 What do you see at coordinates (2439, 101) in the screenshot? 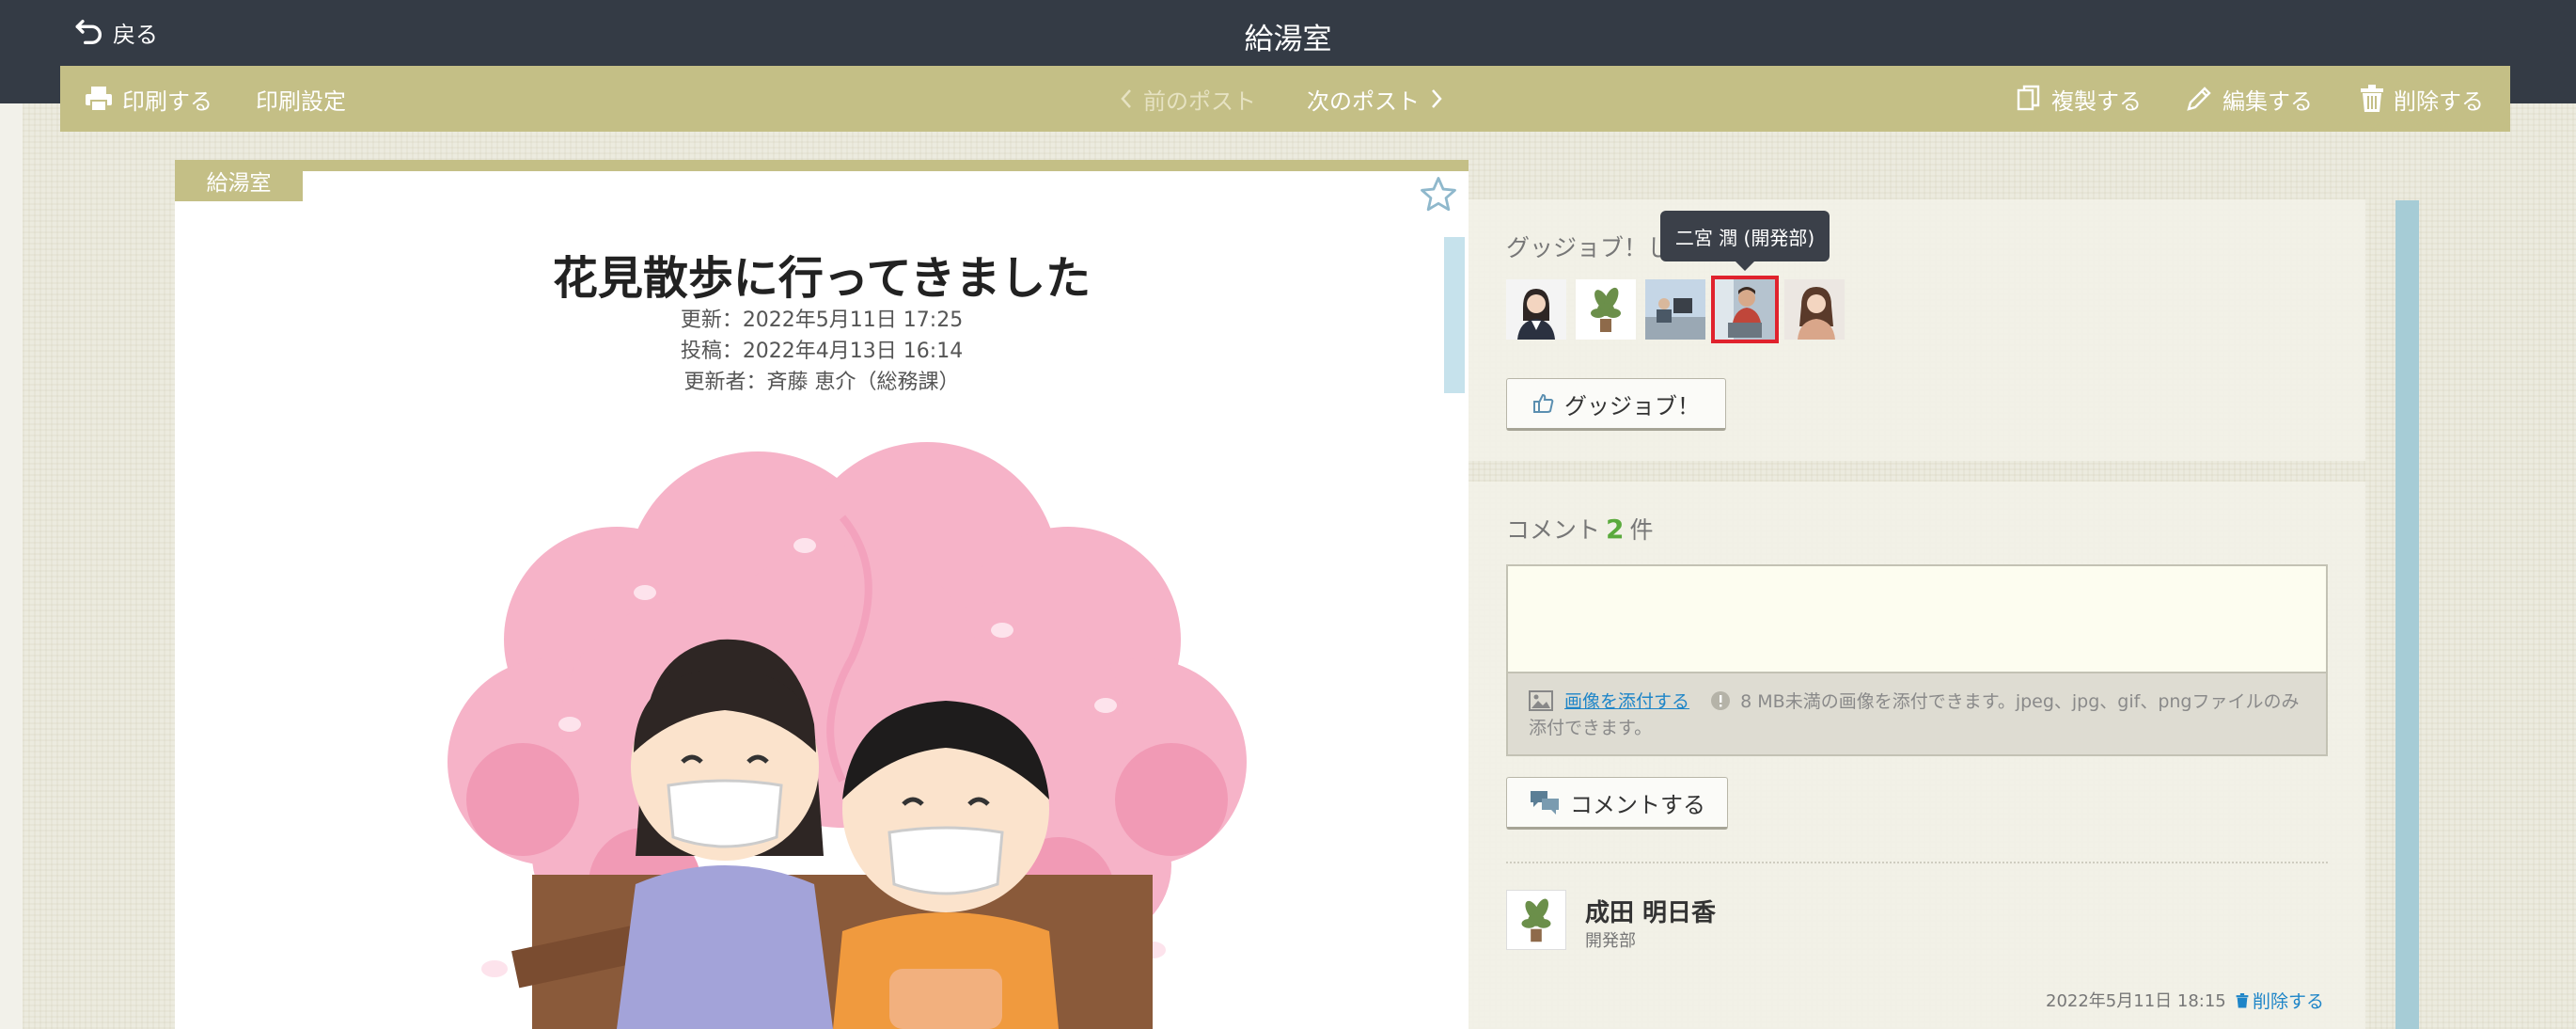
I see `delete-post-label: 削除する` at bounding box center [2439, 101].